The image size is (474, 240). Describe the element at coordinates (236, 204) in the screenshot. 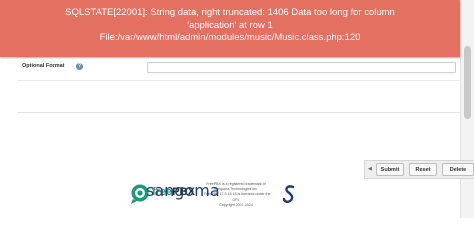

I see `legal-line-5: Copyright 2007-2024` at that location.